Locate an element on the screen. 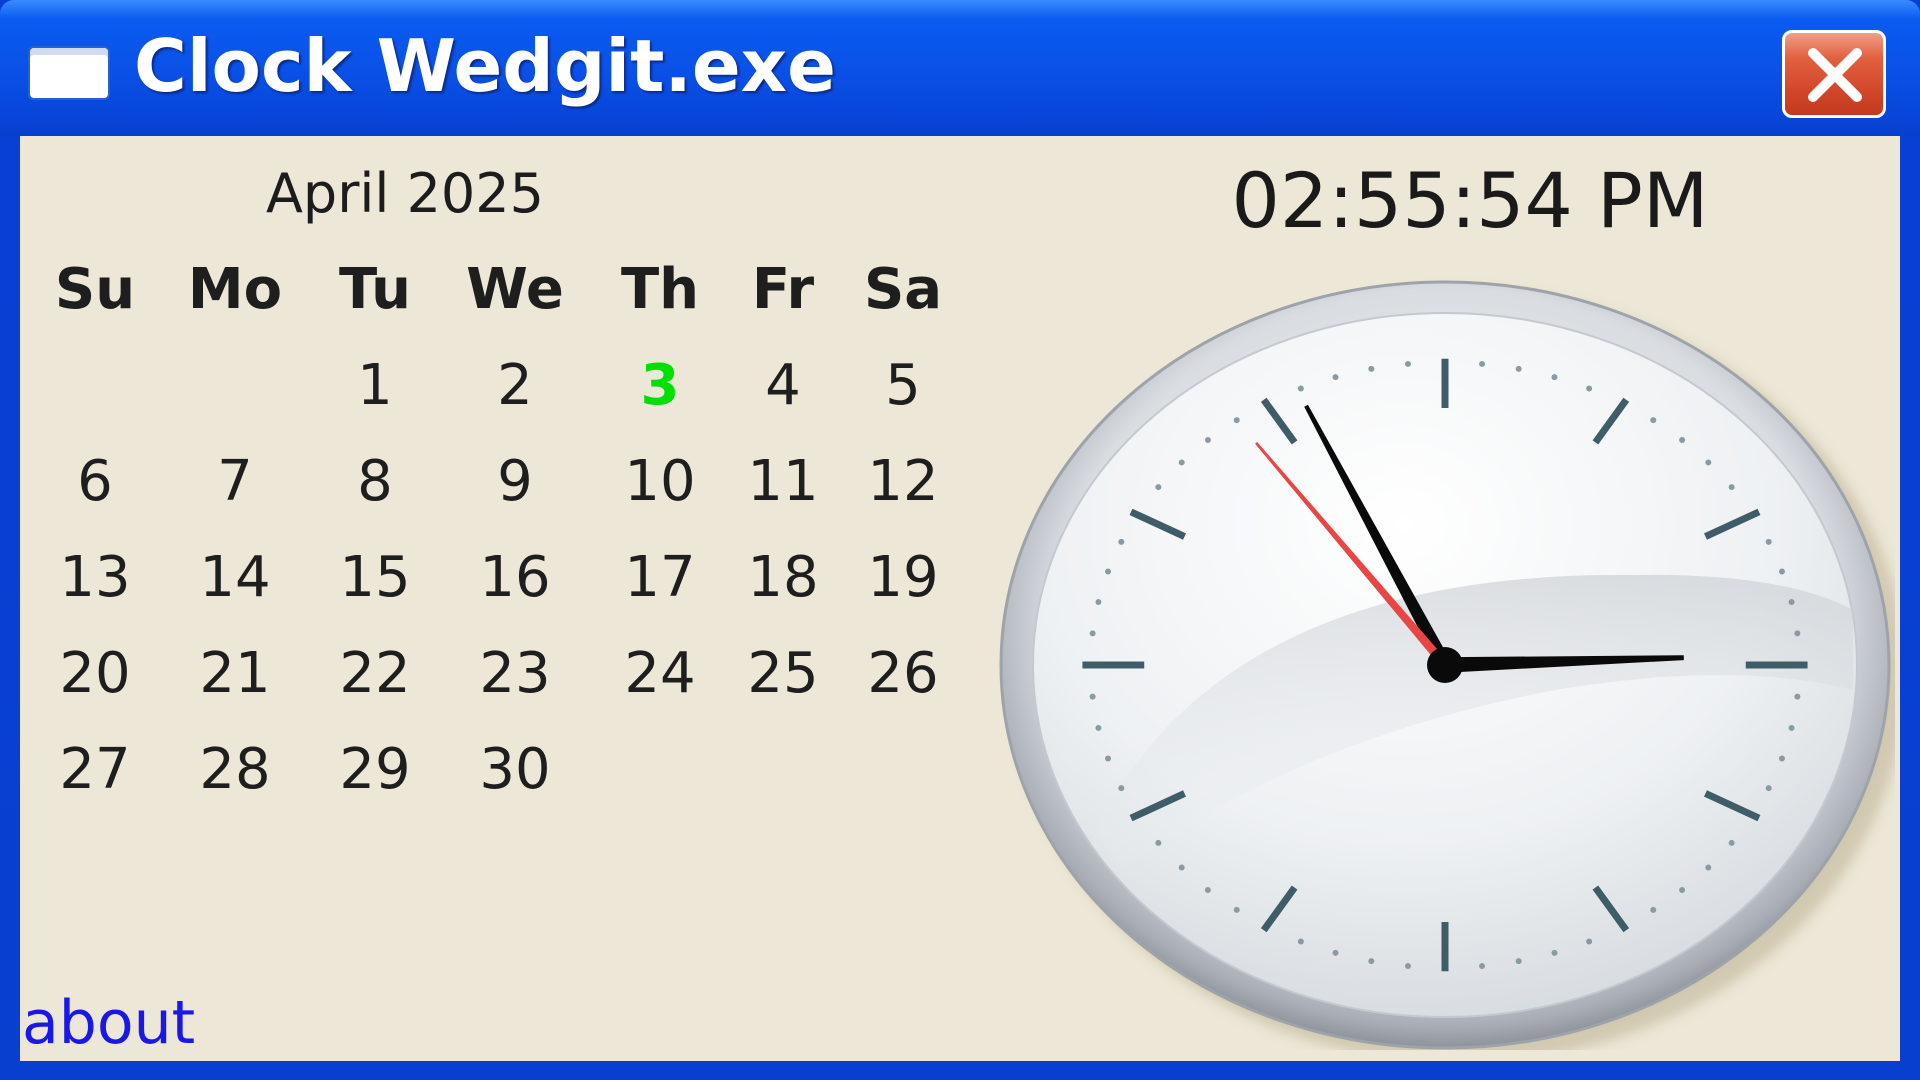 The width and height of the screenshot is (1920, 1080). about-link: about is located at coordinates (108, 1023).